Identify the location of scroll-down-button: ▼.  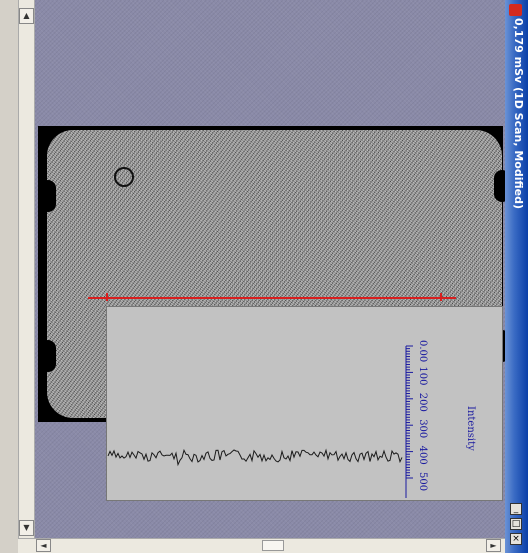
(26, 528).